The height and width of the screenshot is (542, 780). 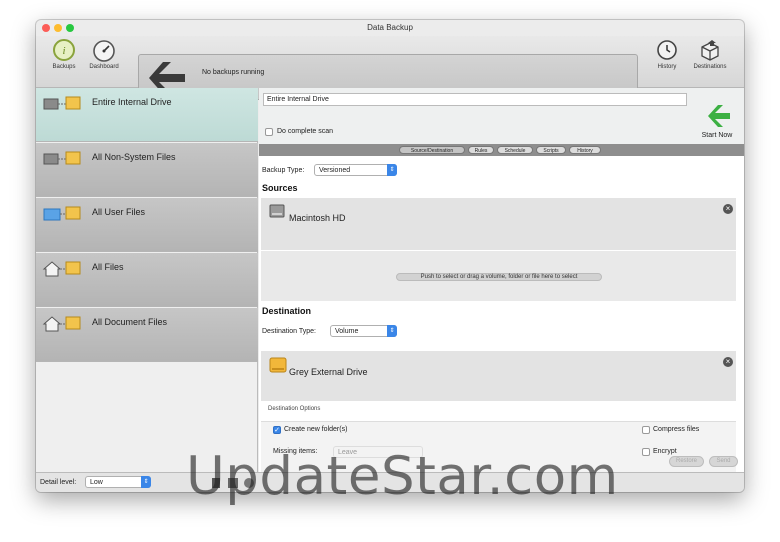 What do you see at coordinates (686, 461) in the screenshot?
I see `restore-button: Restore` at bounding box center [686, 461].